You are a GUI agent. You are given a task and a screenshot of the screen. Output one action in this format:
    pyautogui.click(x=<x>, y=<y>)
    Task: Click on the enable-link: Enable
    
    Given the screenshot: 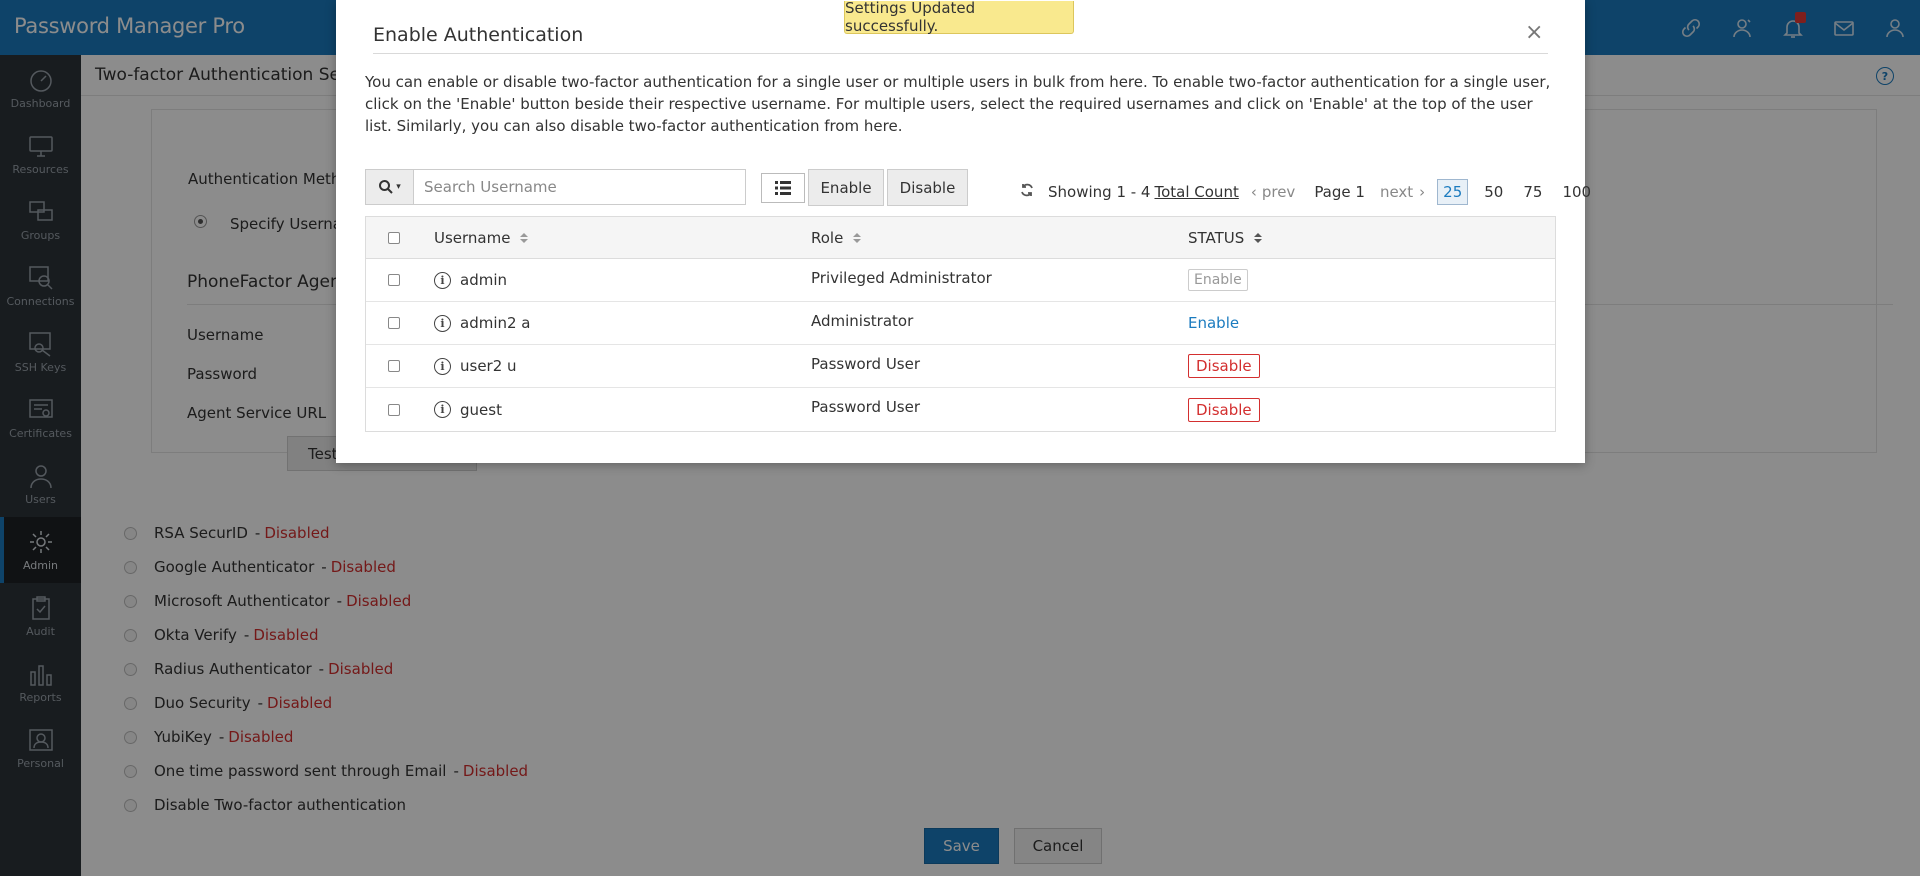 What is the action you would take?
    pyautogui.click(x=1213, y=323)
    